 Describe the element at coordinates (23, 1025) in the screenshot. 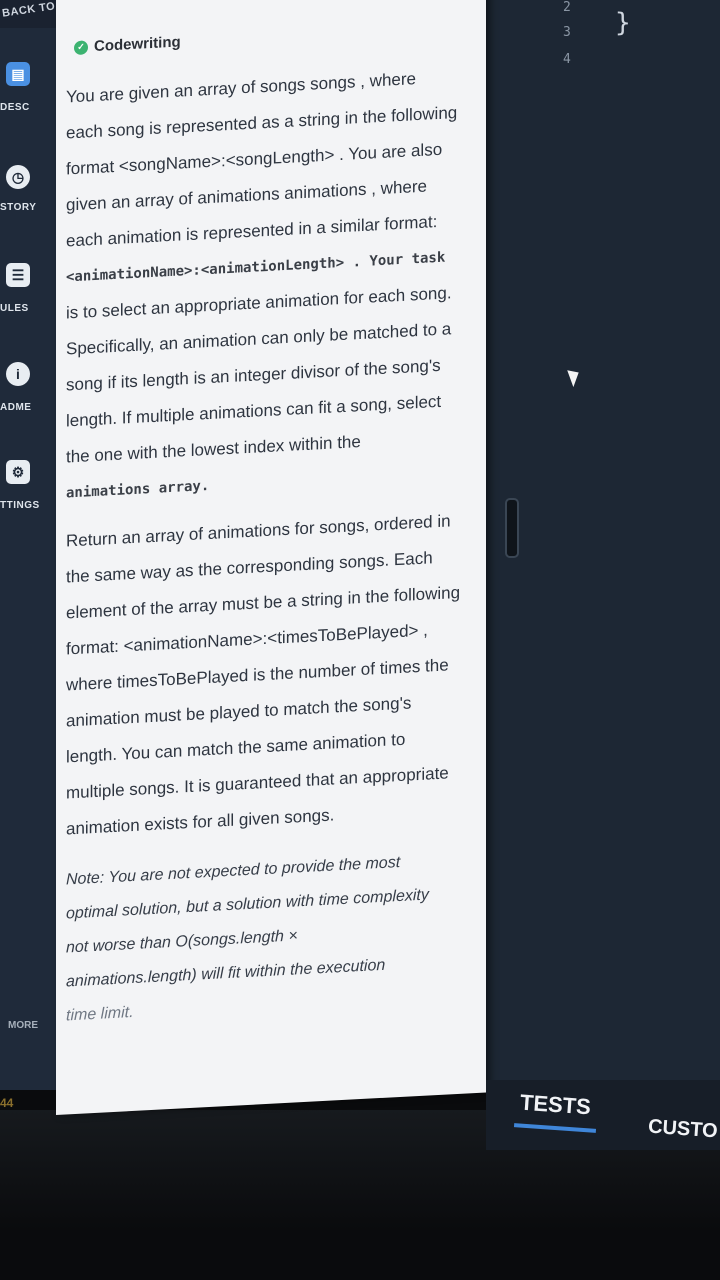

I see `more-link: MORE` at that location.